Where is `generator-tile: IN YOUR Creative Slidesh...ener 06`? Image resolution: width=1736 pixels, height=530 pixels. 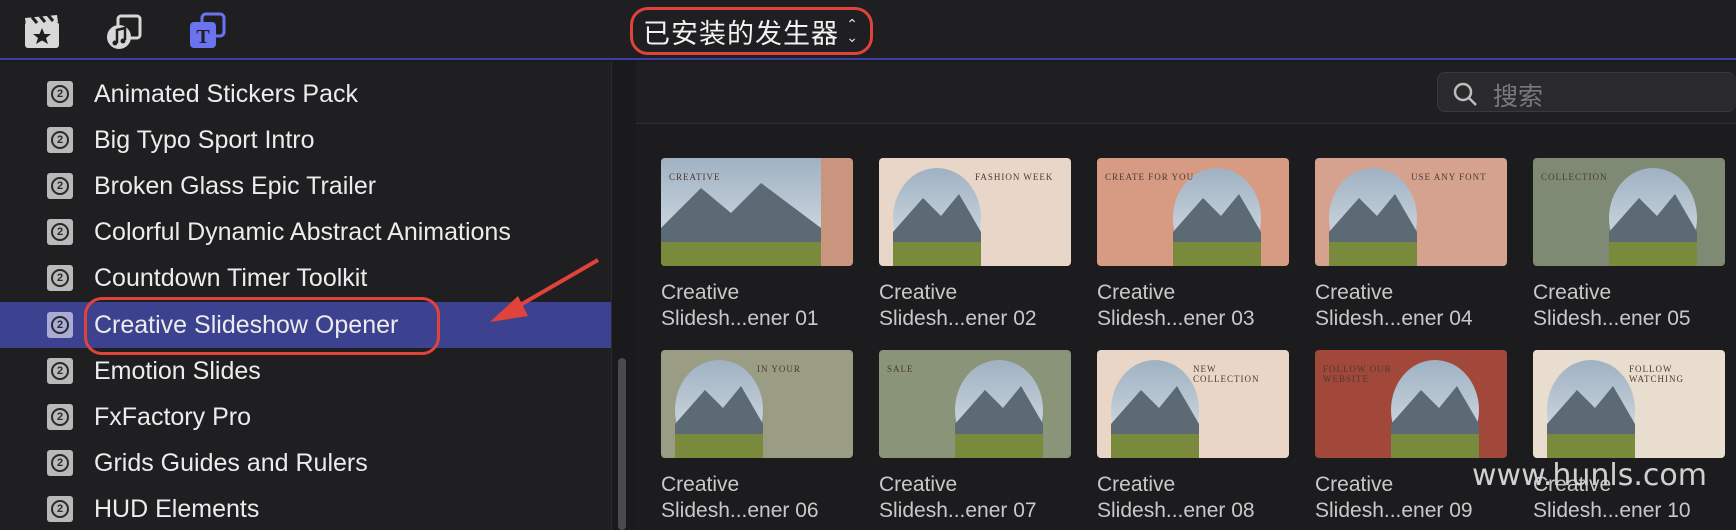 generator-tile: IN YOUR Creative Slidesh...ener 06 is located at coordinates (757, 437).